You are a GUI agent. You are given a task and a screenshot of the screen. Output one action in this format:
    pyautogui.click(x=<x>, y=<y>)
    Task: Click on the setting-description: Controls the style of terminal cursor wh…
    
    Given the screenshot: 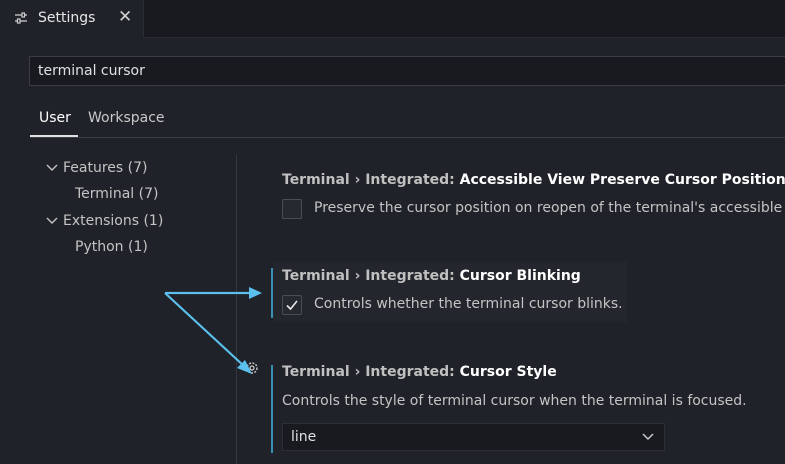 What is the action you would take?
    pyautogui.click(x=514, y=401)
    